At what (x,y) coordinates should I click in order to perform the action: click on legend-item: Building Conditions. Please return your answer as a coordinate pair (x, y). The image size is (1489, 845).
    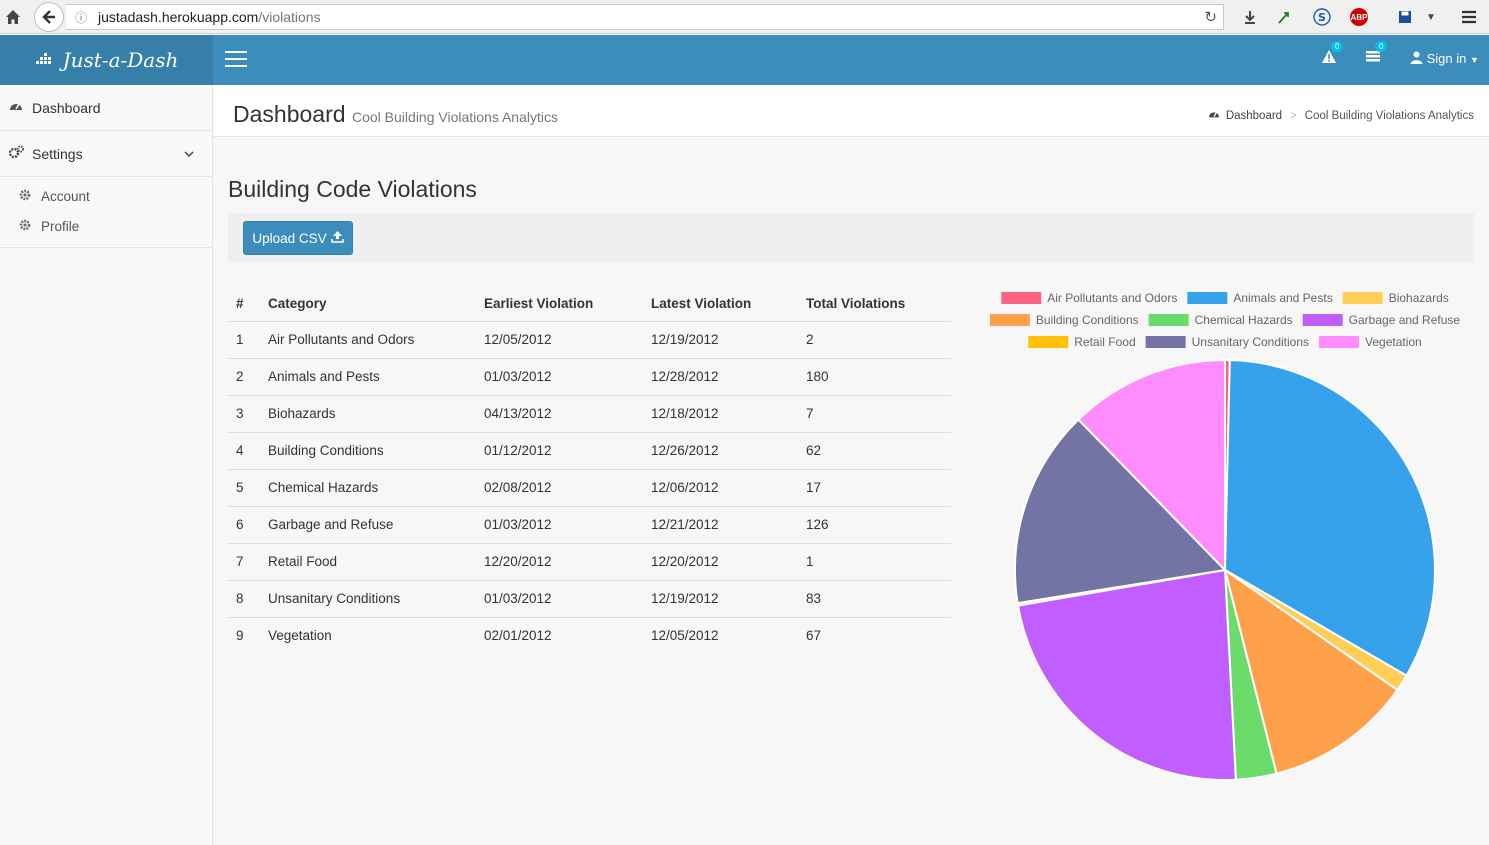
    Looking at the image, I should click on (1064, 320).